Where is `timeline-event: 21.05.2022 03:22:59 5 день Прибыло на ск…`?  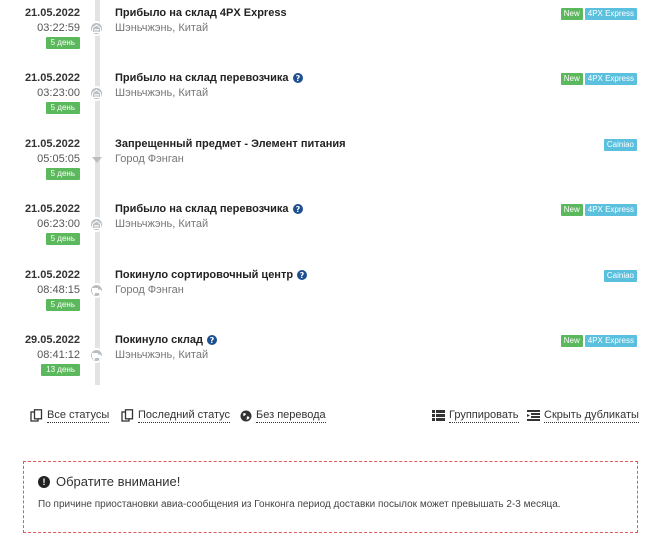
timeline-event: 21.05.2022 03:22:59 5 день Прибыло на ск… is located at coordinates (324, 35).